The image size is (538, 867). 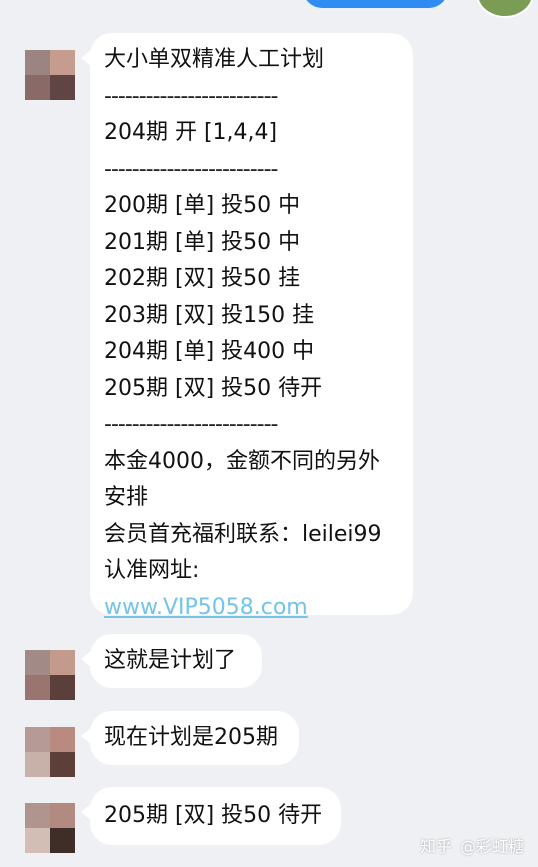 What do you see at coordinates (213, 815) in the screenshot?
I see `message-text: 205期 [双] 投50 待开` at bounding box center [213, 815].